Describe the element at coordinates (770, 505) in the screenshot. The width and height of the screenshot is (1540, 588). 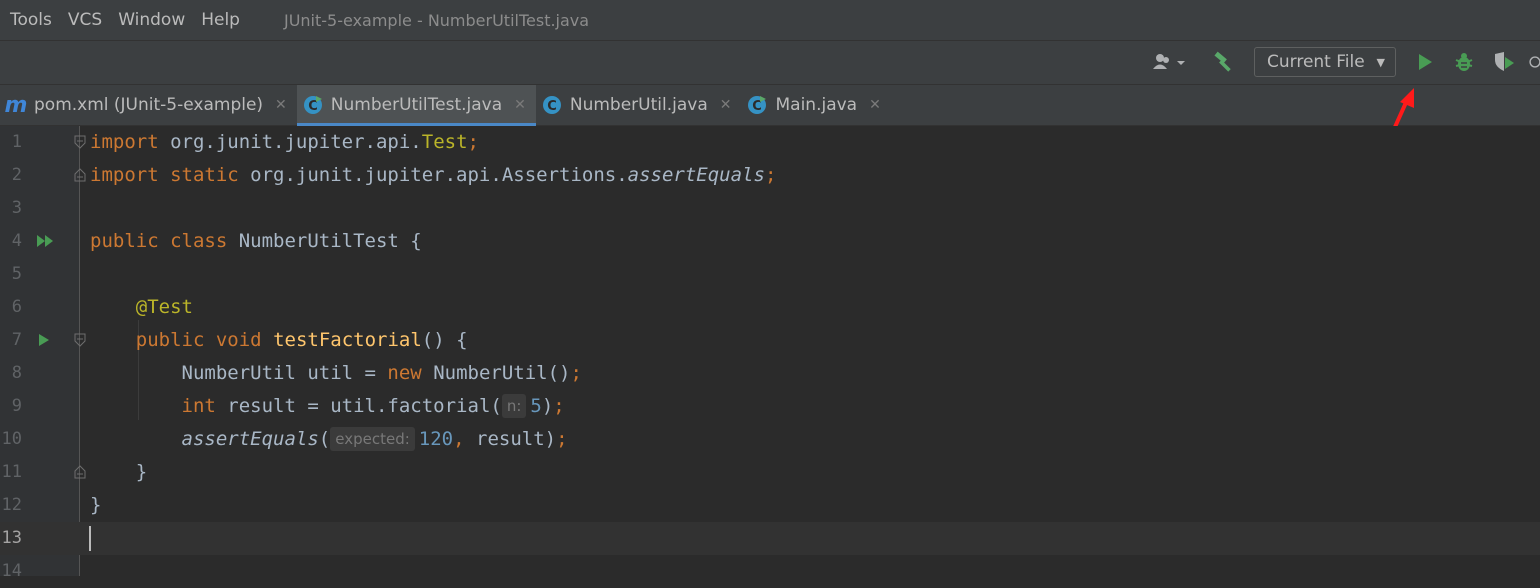
I see `code-line: 12 }` at that location.